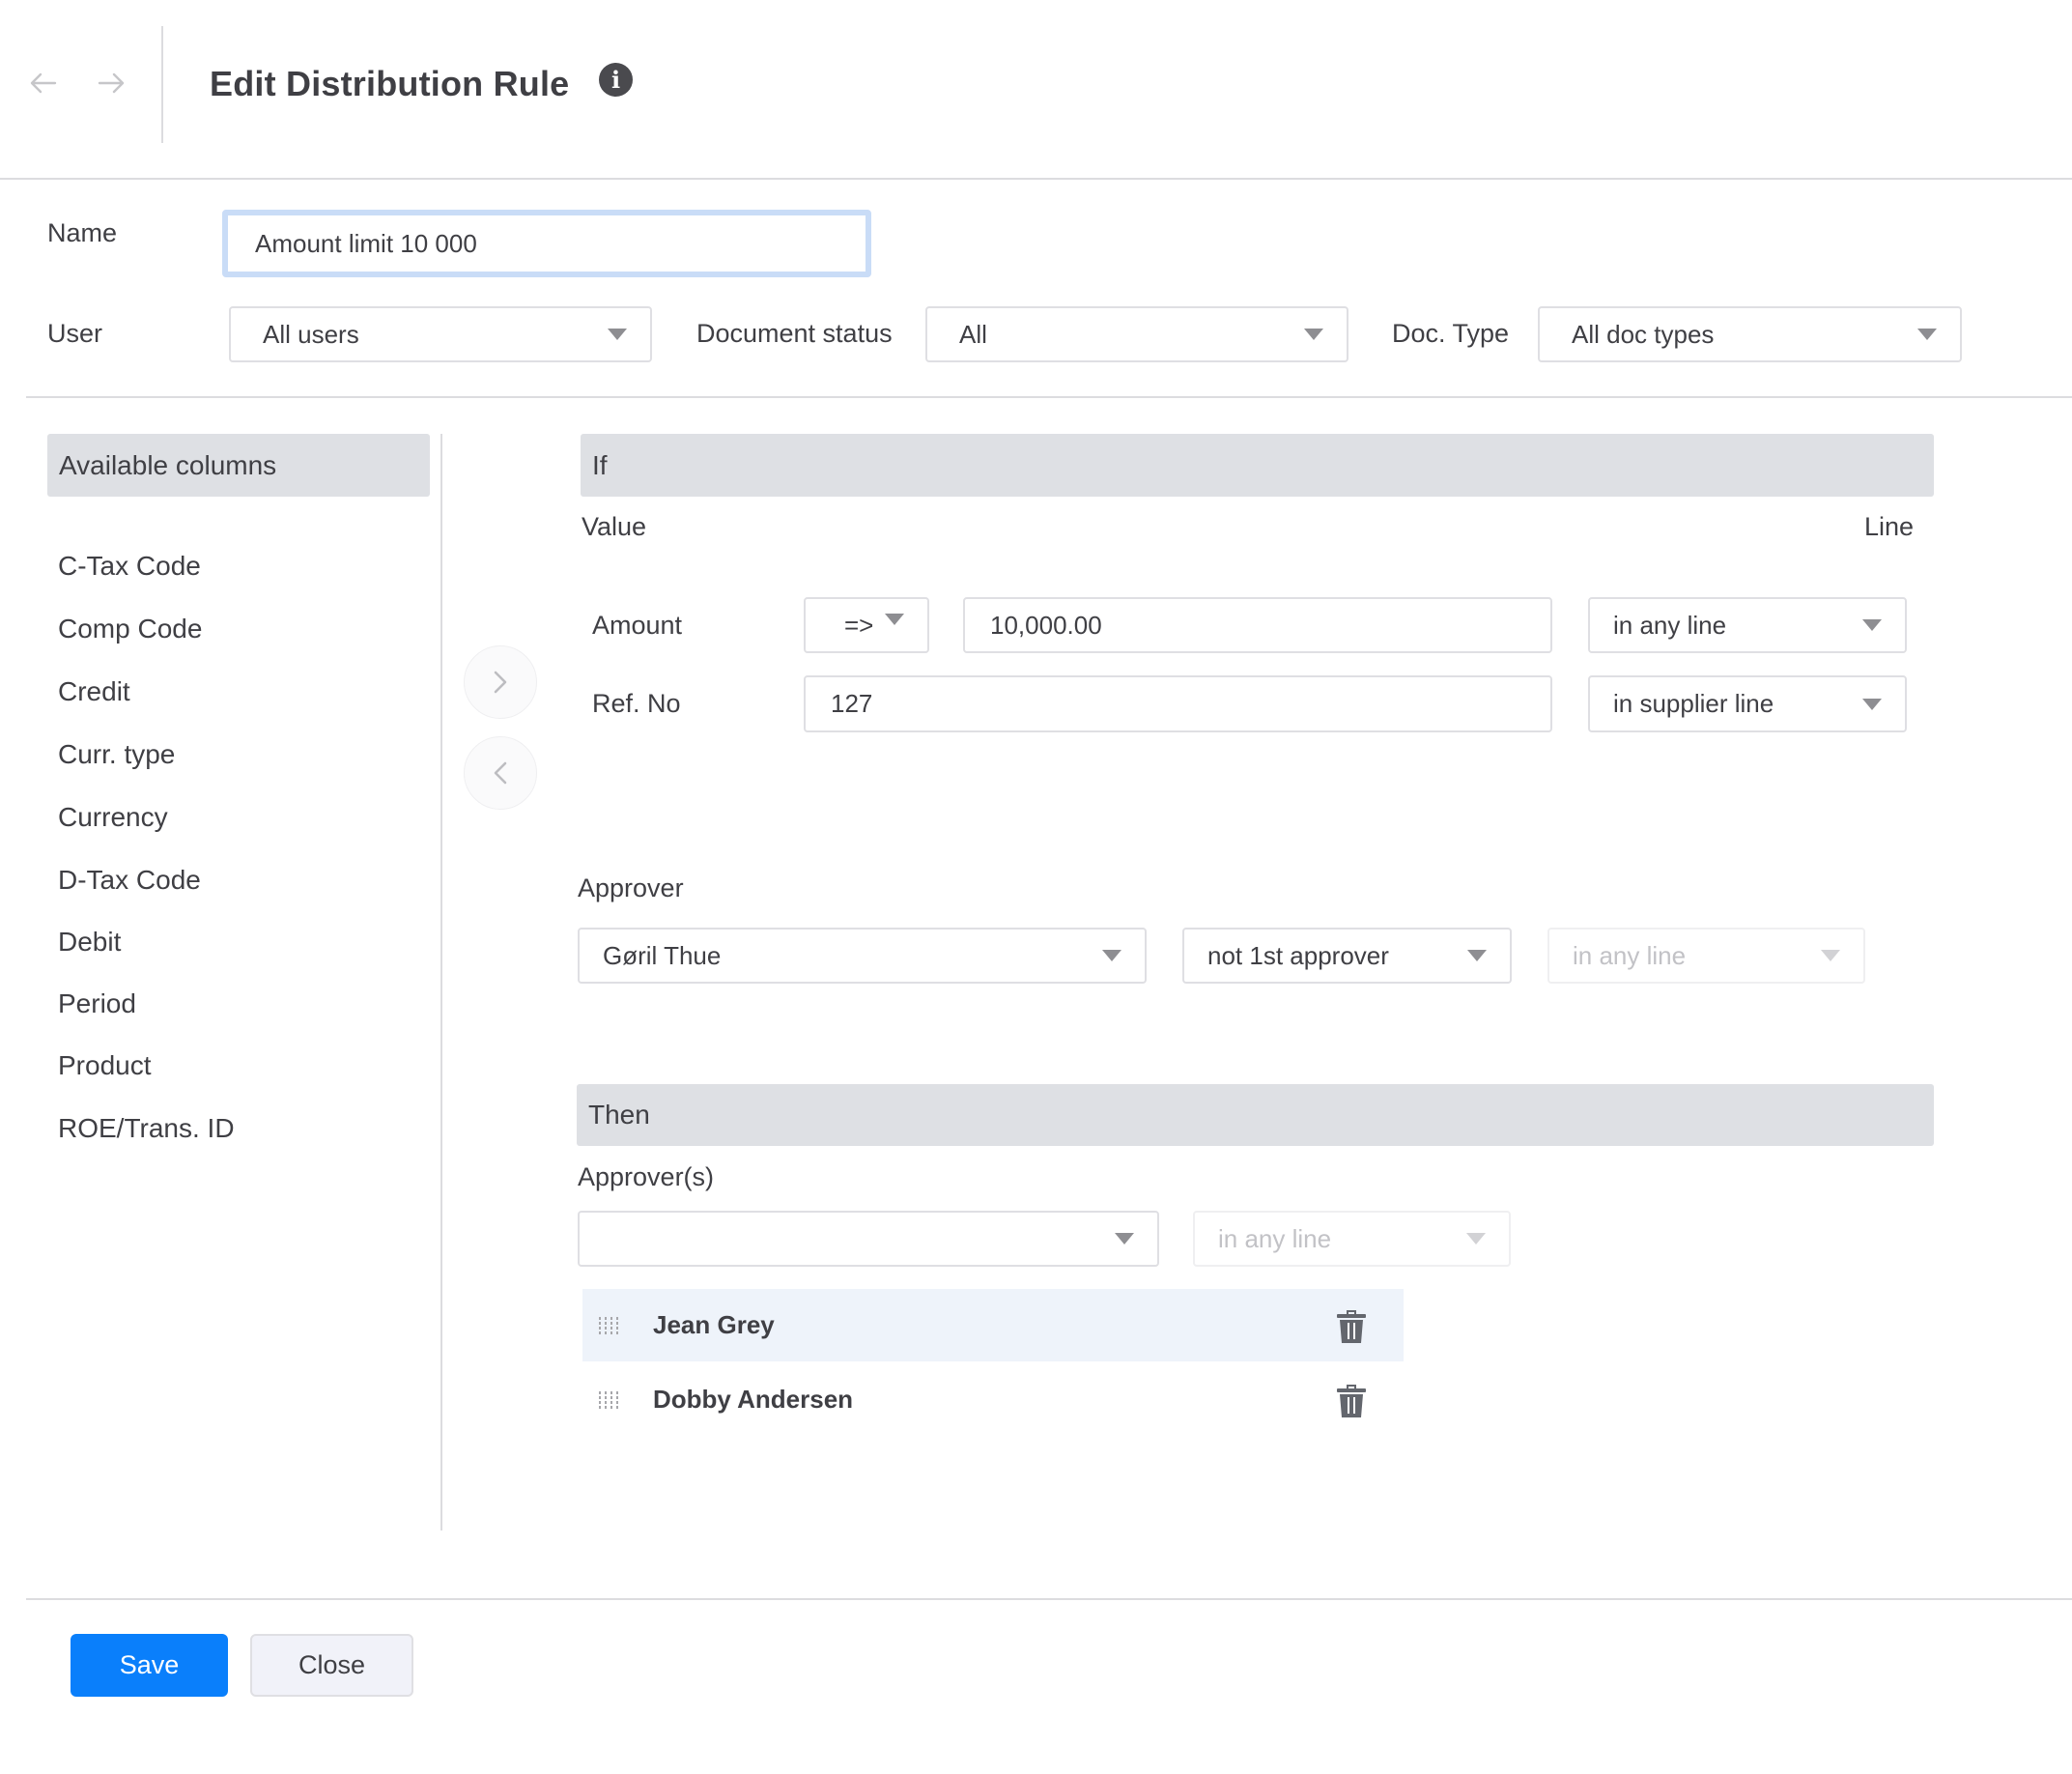  Describe the element at coordinates (1275, 1238) in the screenshot. I see `then-approver-line-value: in any line` at that location.